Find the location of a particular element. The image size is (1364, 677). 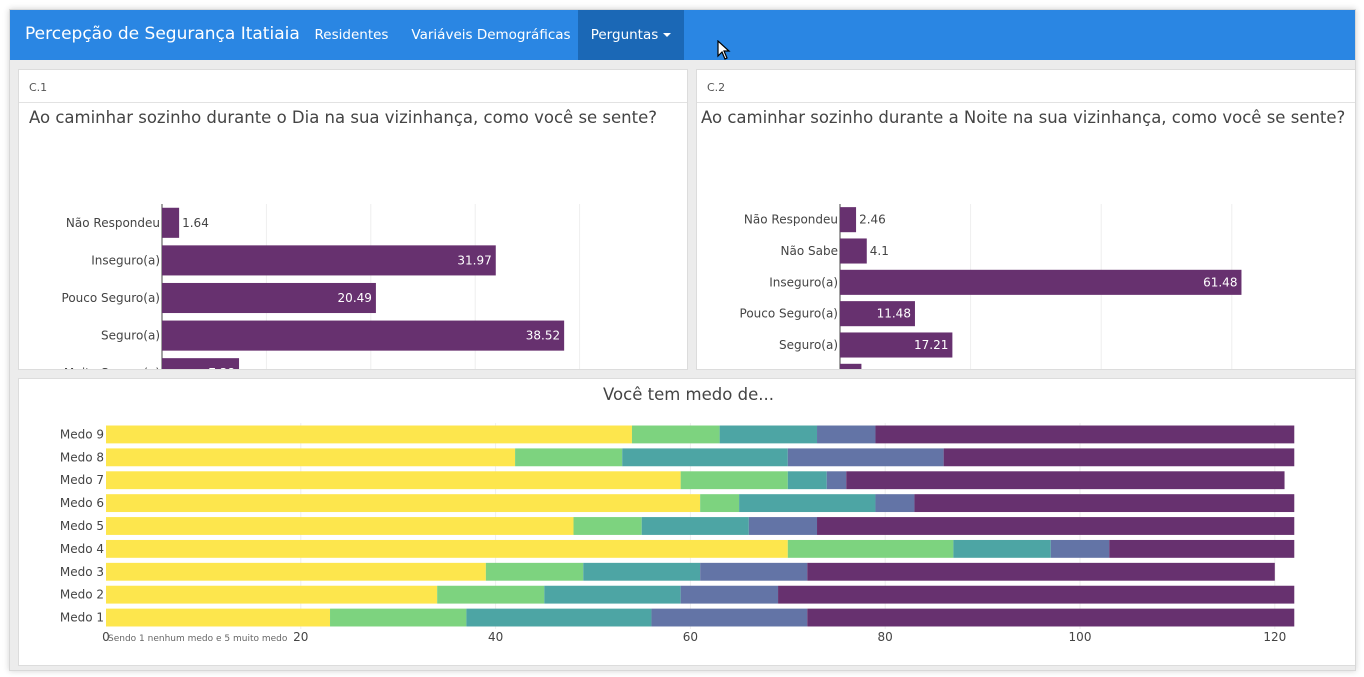

category-label: Medo 4 is located at coordinates (82, 549).